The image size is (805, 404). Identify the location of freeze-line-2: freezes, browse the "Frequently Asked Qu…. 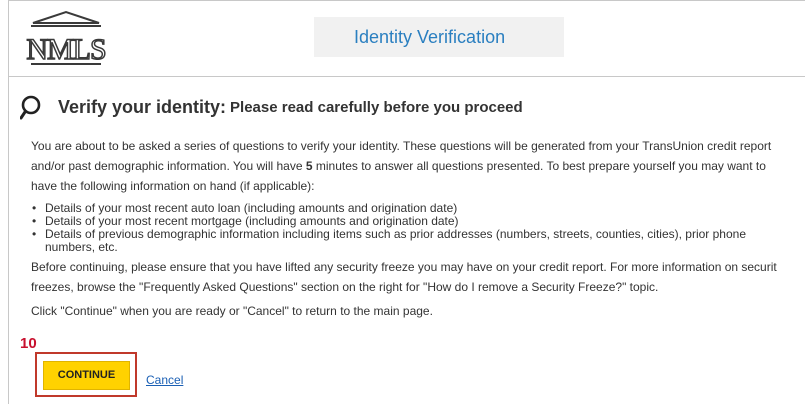
(345, 287).